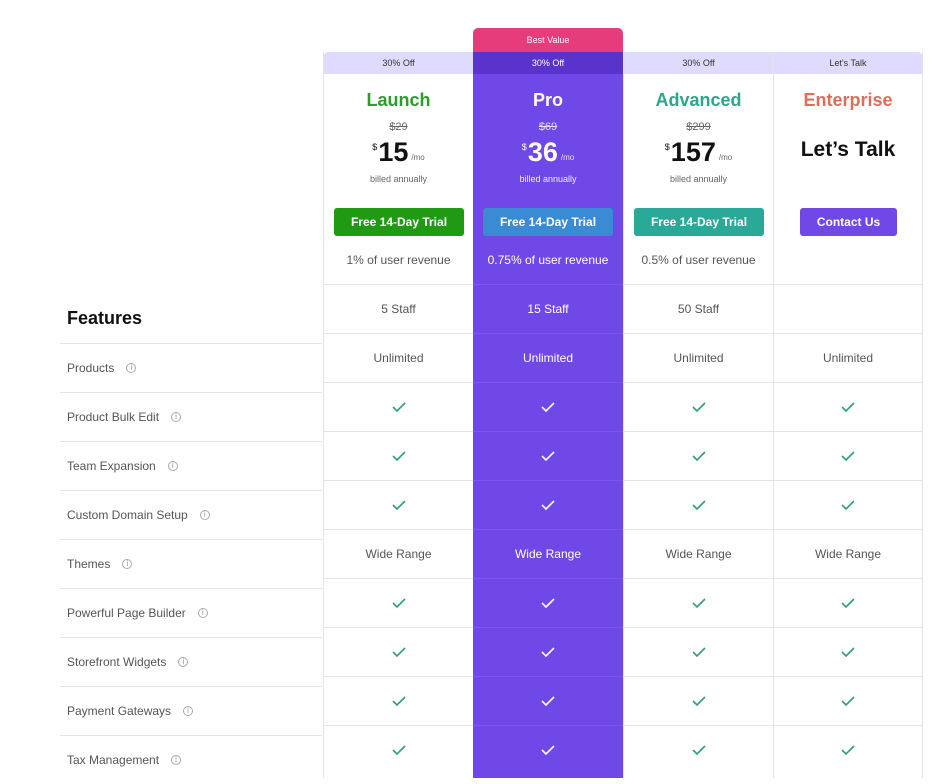 The height and width of the screenshot is (784, 948). What do you see at coordinates (91, 368) in the screenshot?
I see `feature-label: Products` at bounding box center [91, 368].